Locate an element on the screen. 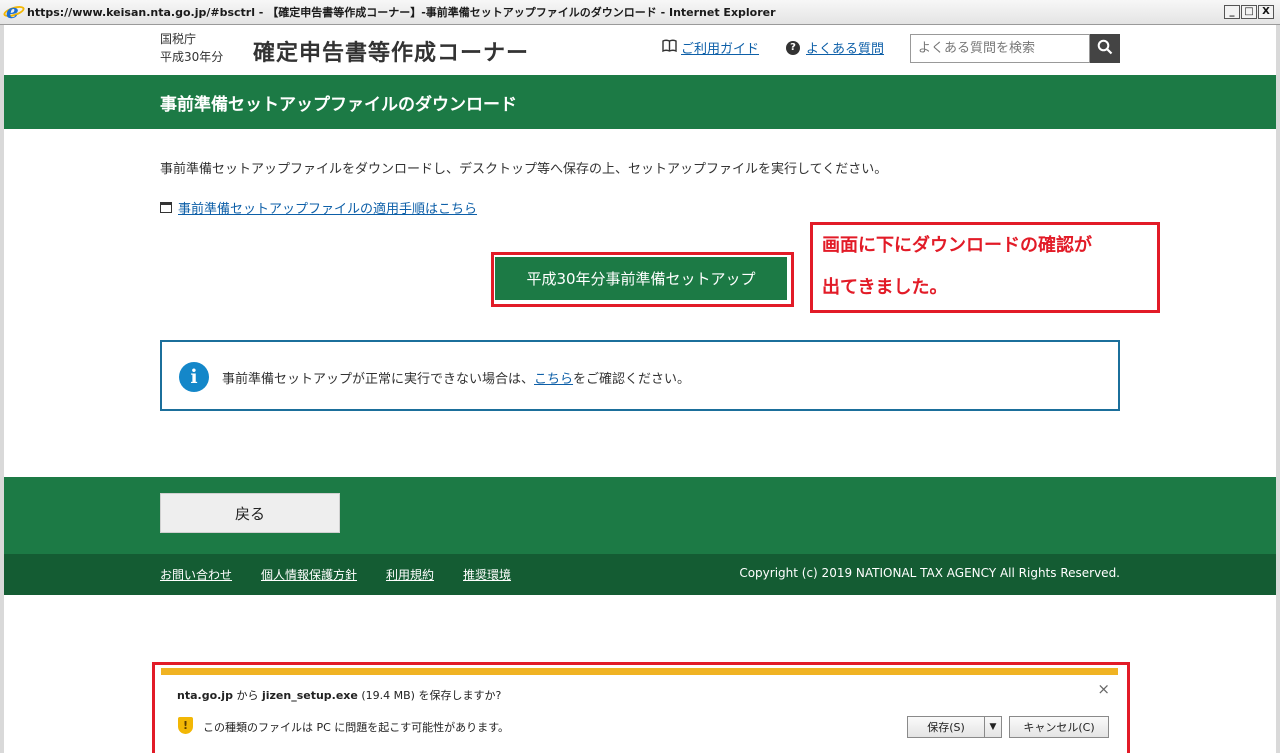 The height and width of the screenshot is (753, 1280). faq-search-input is located at coordinates (1000, 48).